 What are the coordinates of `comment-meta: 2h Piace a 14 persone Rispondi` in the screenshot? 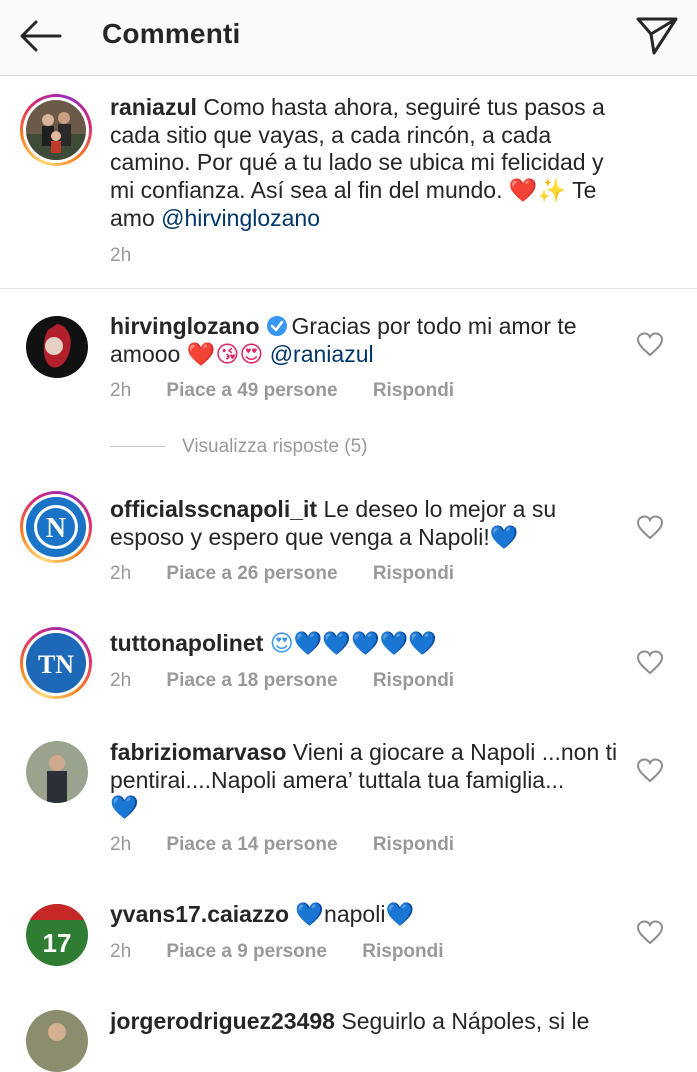 It's located at (282, 845).